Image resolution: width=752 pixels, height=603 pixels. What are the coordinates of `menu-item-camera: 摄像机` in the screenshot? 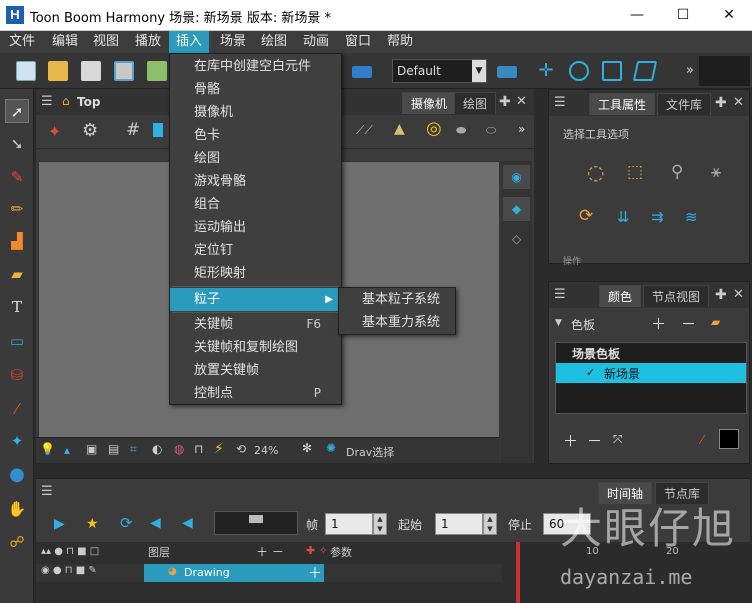 It's located at (255, 112).